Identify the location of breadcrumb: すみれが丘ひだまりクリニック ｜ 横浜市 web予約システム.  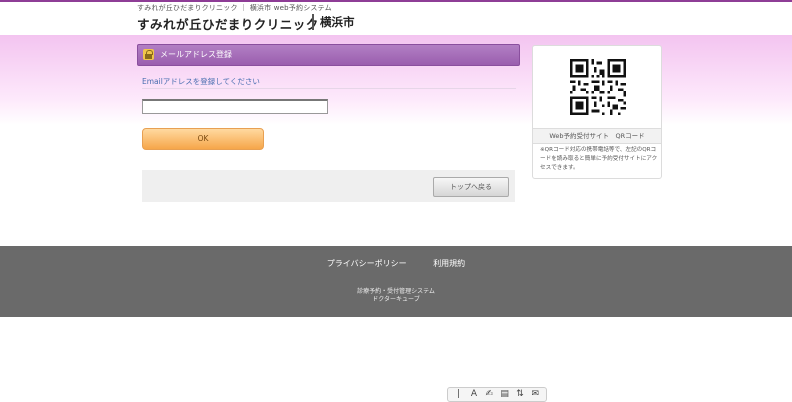
(234, 8).